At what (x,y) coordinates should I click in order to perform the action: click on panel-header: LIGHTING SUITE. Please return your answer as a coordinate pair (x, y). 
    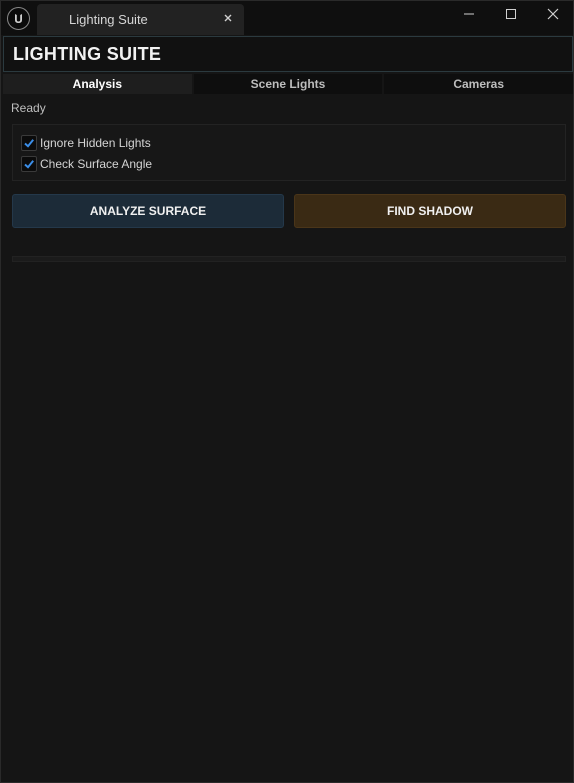
    Looking at the image, I should click on (288, 54).